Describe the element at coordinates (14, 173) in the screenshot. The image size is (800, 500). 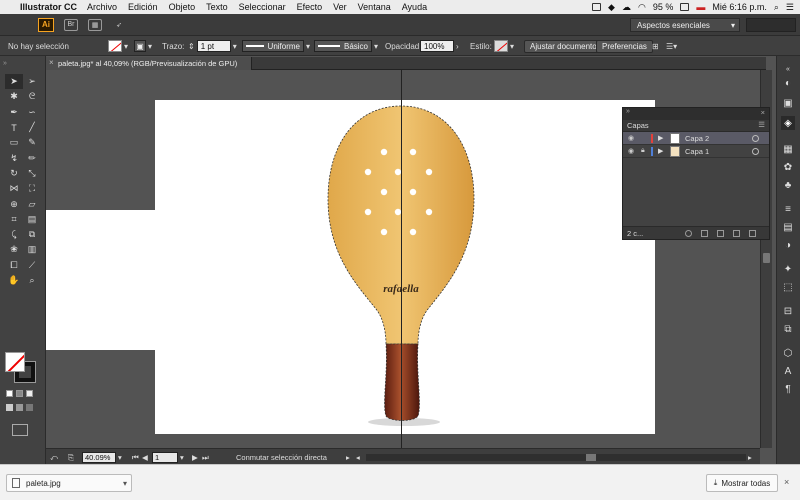
I see `rotate-icon: ↻` at that location.